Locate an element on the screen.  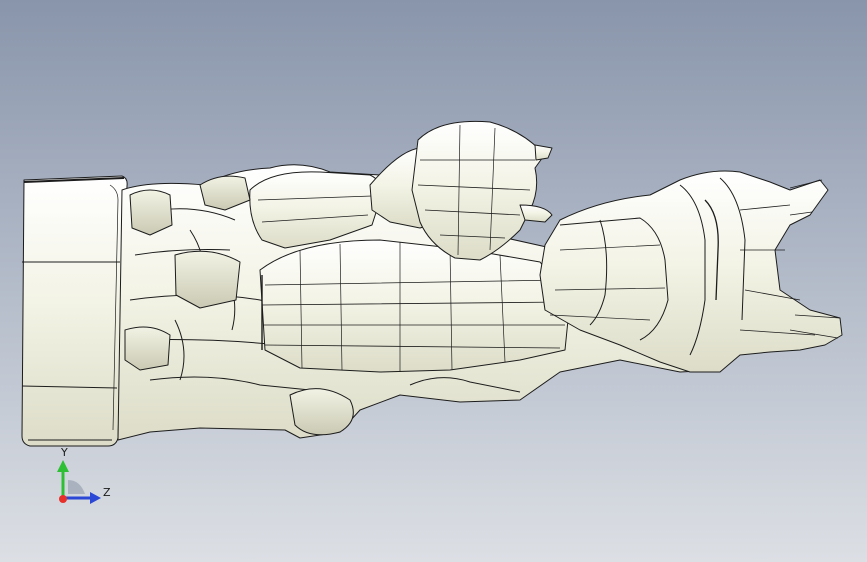
model-base-block is located at coordinates (74, 311).